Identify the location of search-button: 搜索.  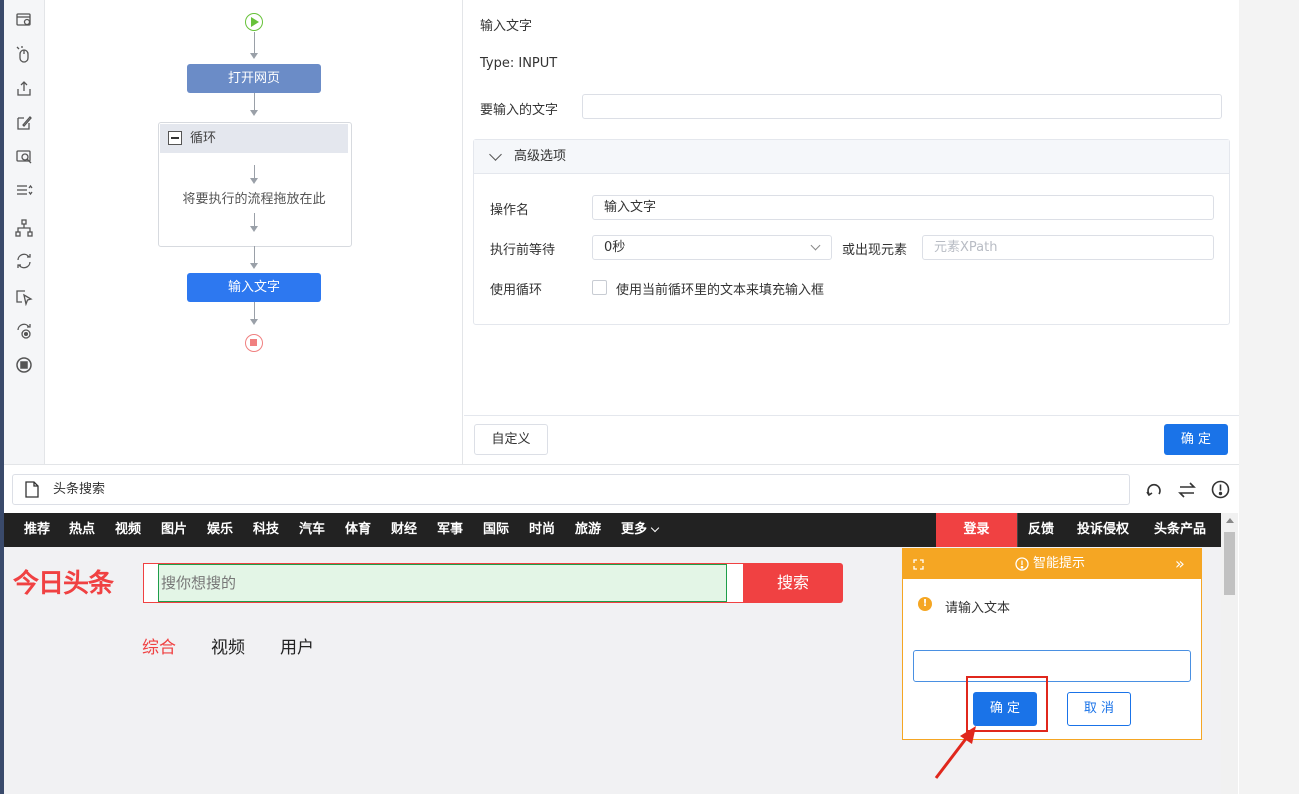
(793, 583).